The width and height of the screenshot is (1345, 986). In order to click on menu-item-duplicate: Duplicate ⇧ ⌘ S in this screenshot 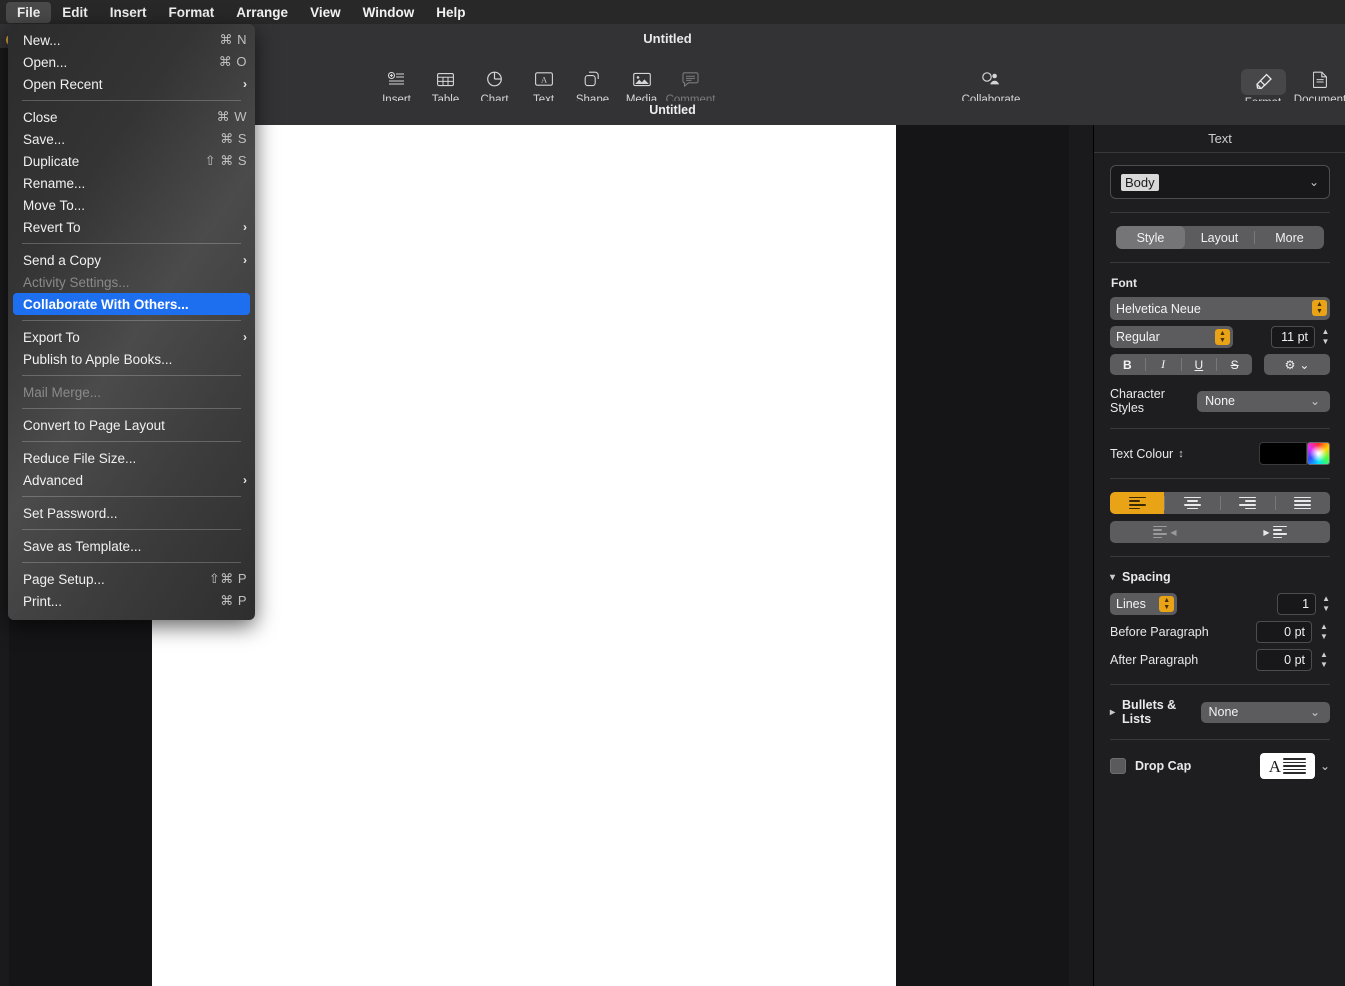, I will do `click(131, 161)`.